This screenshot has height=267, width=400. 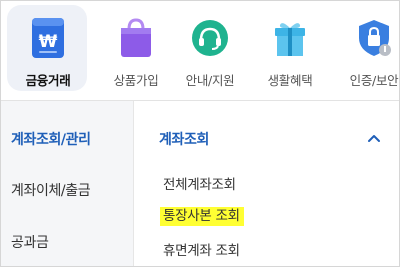 I want to click on category-benefits: 생활혜택, so click(x=290, y=49).